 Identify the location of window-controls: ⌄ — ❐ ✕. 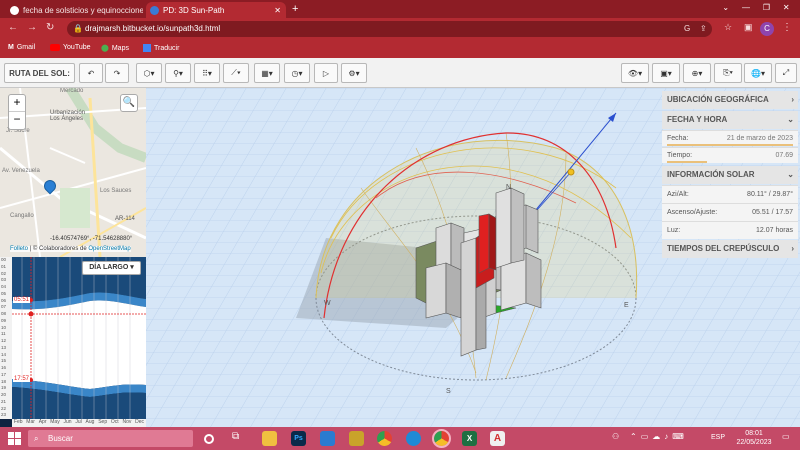
(756, 7).